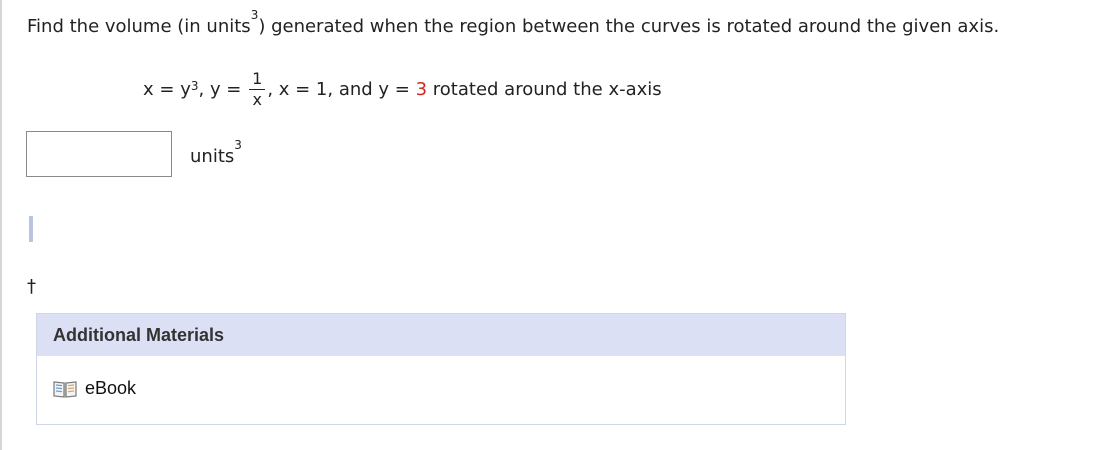 Image resolution: width=1104 pixels, height=450 pixels. I want to click on math-fraction-denominator: x, so click(257, 99).